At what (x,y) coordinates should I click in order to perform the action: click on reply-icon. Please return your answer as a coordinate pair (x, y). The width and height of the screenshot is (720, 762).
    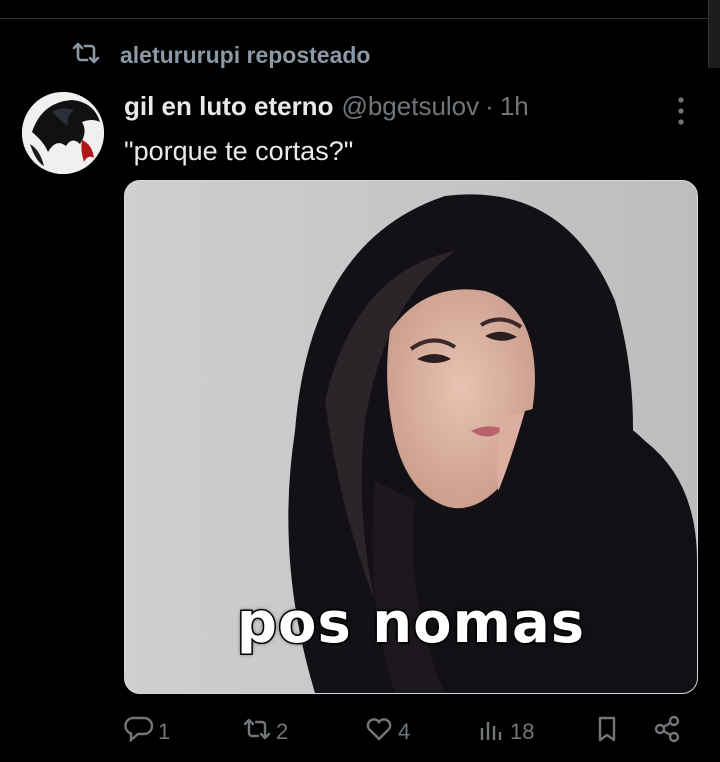
    Looking at the image, I should click on (139, 732).